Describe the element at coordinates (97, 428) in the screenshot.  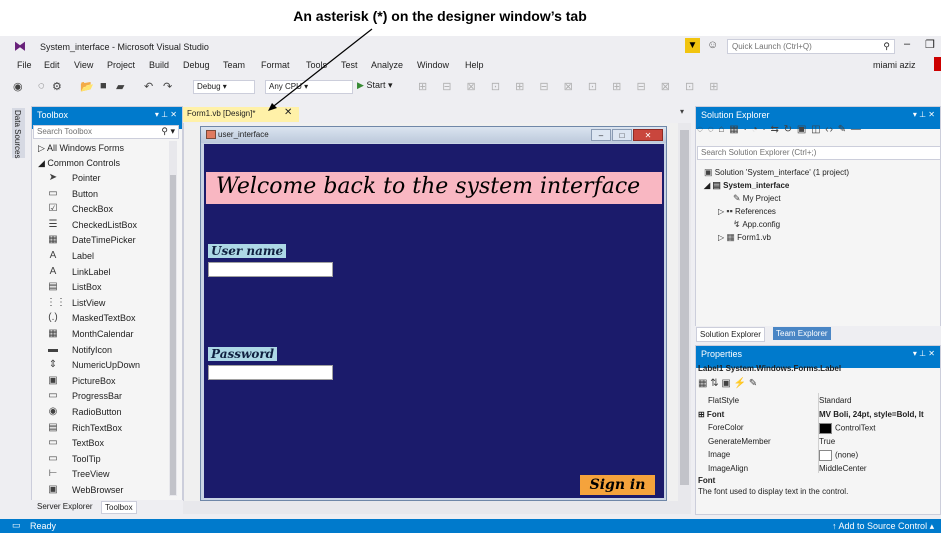
I see `toolbox-item-richtextbox: RichTextBox` at that location.